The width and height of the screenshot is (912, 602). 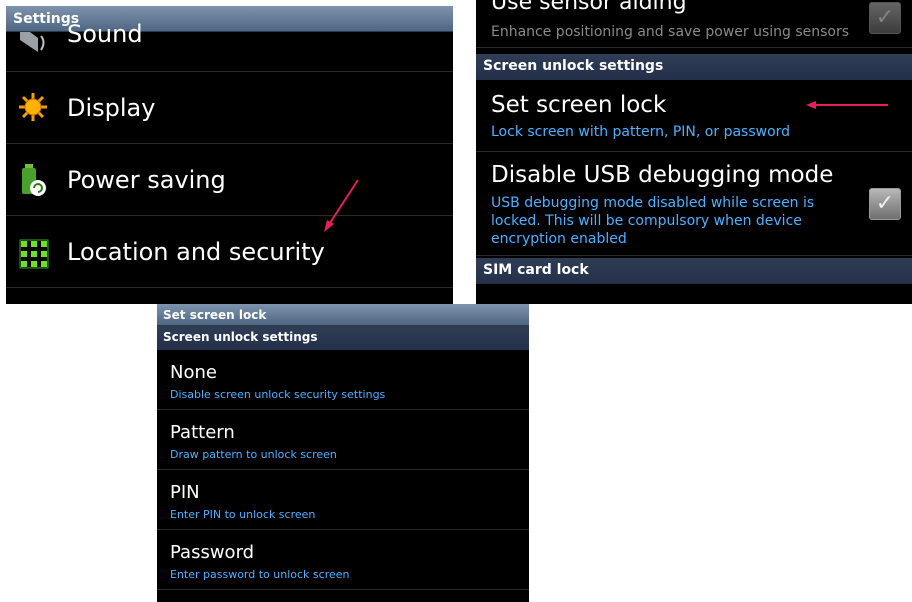 I want to click on settings-item-label: Power saving, so click(x=146, y=180).